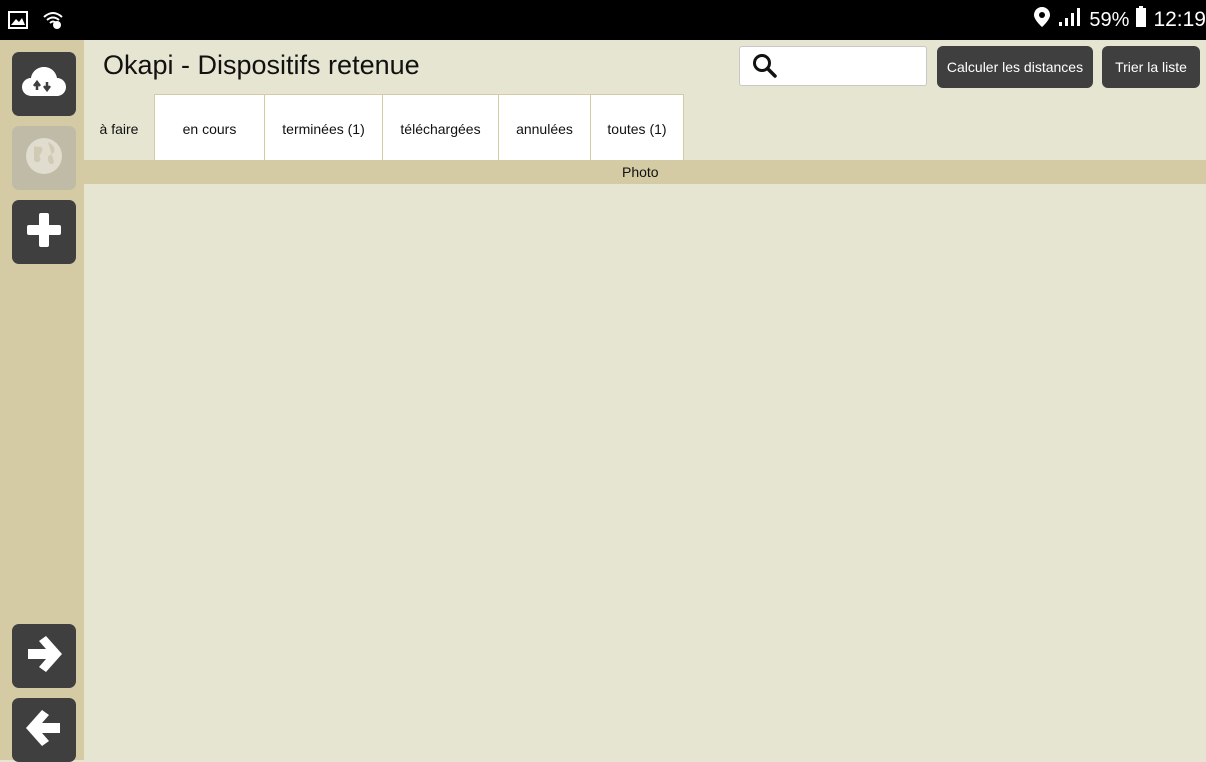 The width and height of the screenshot is (1206, 762). I want to click on page-title: Okapi - Dispositifs retenue, so click(261, 65).